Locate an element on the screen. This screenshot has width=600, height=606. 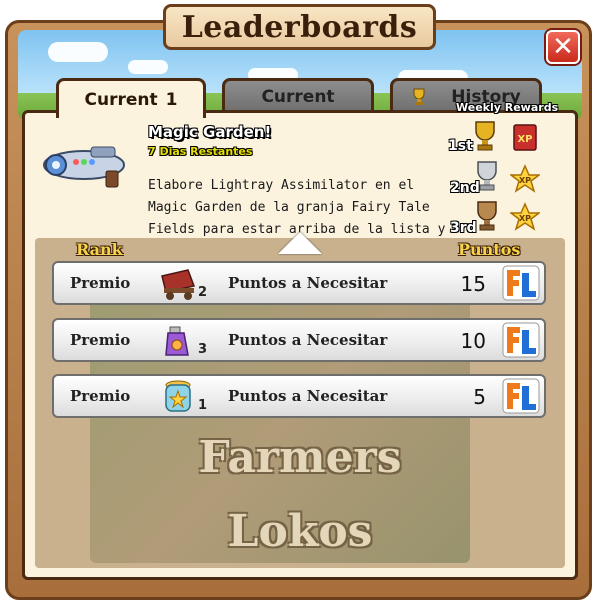
star-jar-icon is located at coordinates (178, 396).